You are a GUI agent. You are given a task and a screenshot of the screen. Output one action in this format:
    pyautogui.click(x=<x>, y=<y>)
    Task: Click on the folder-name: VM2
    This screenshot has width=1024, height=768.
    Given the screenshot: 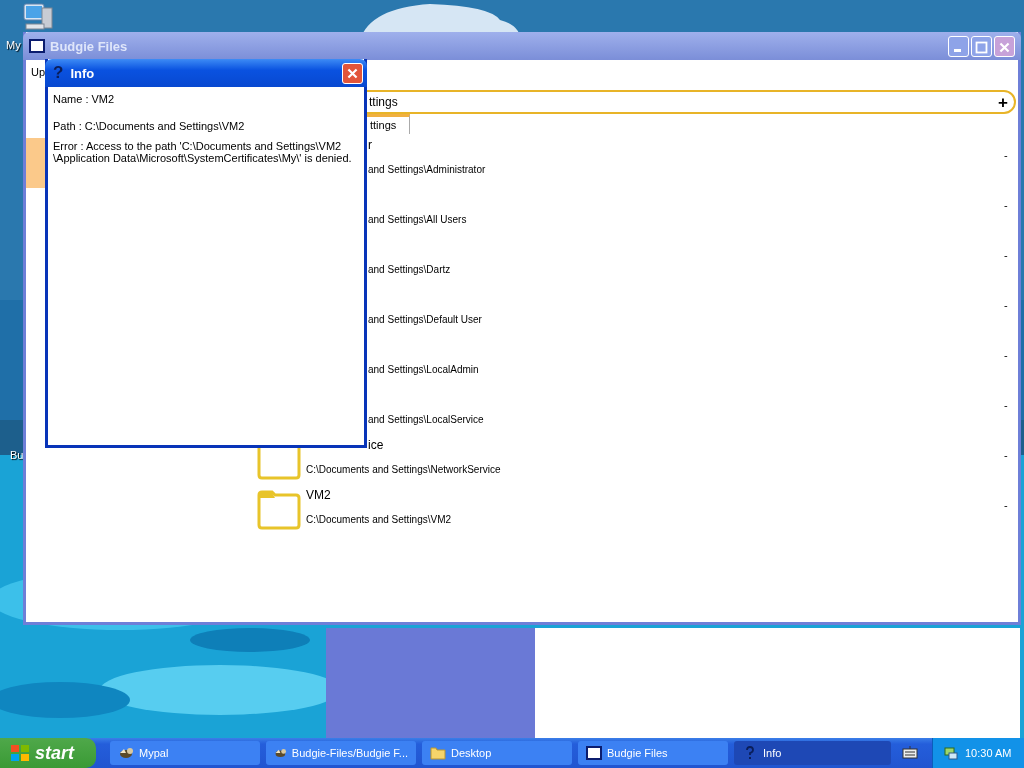 What is the action you would take?
    pyautogui.click(x=318, y=495)
    